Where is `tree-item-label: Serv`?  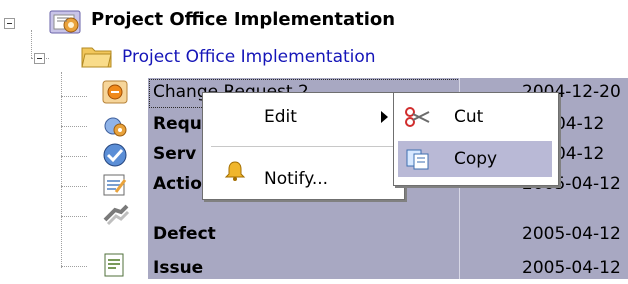
tree-item-label: Serv is located at coordinates (174, 154).